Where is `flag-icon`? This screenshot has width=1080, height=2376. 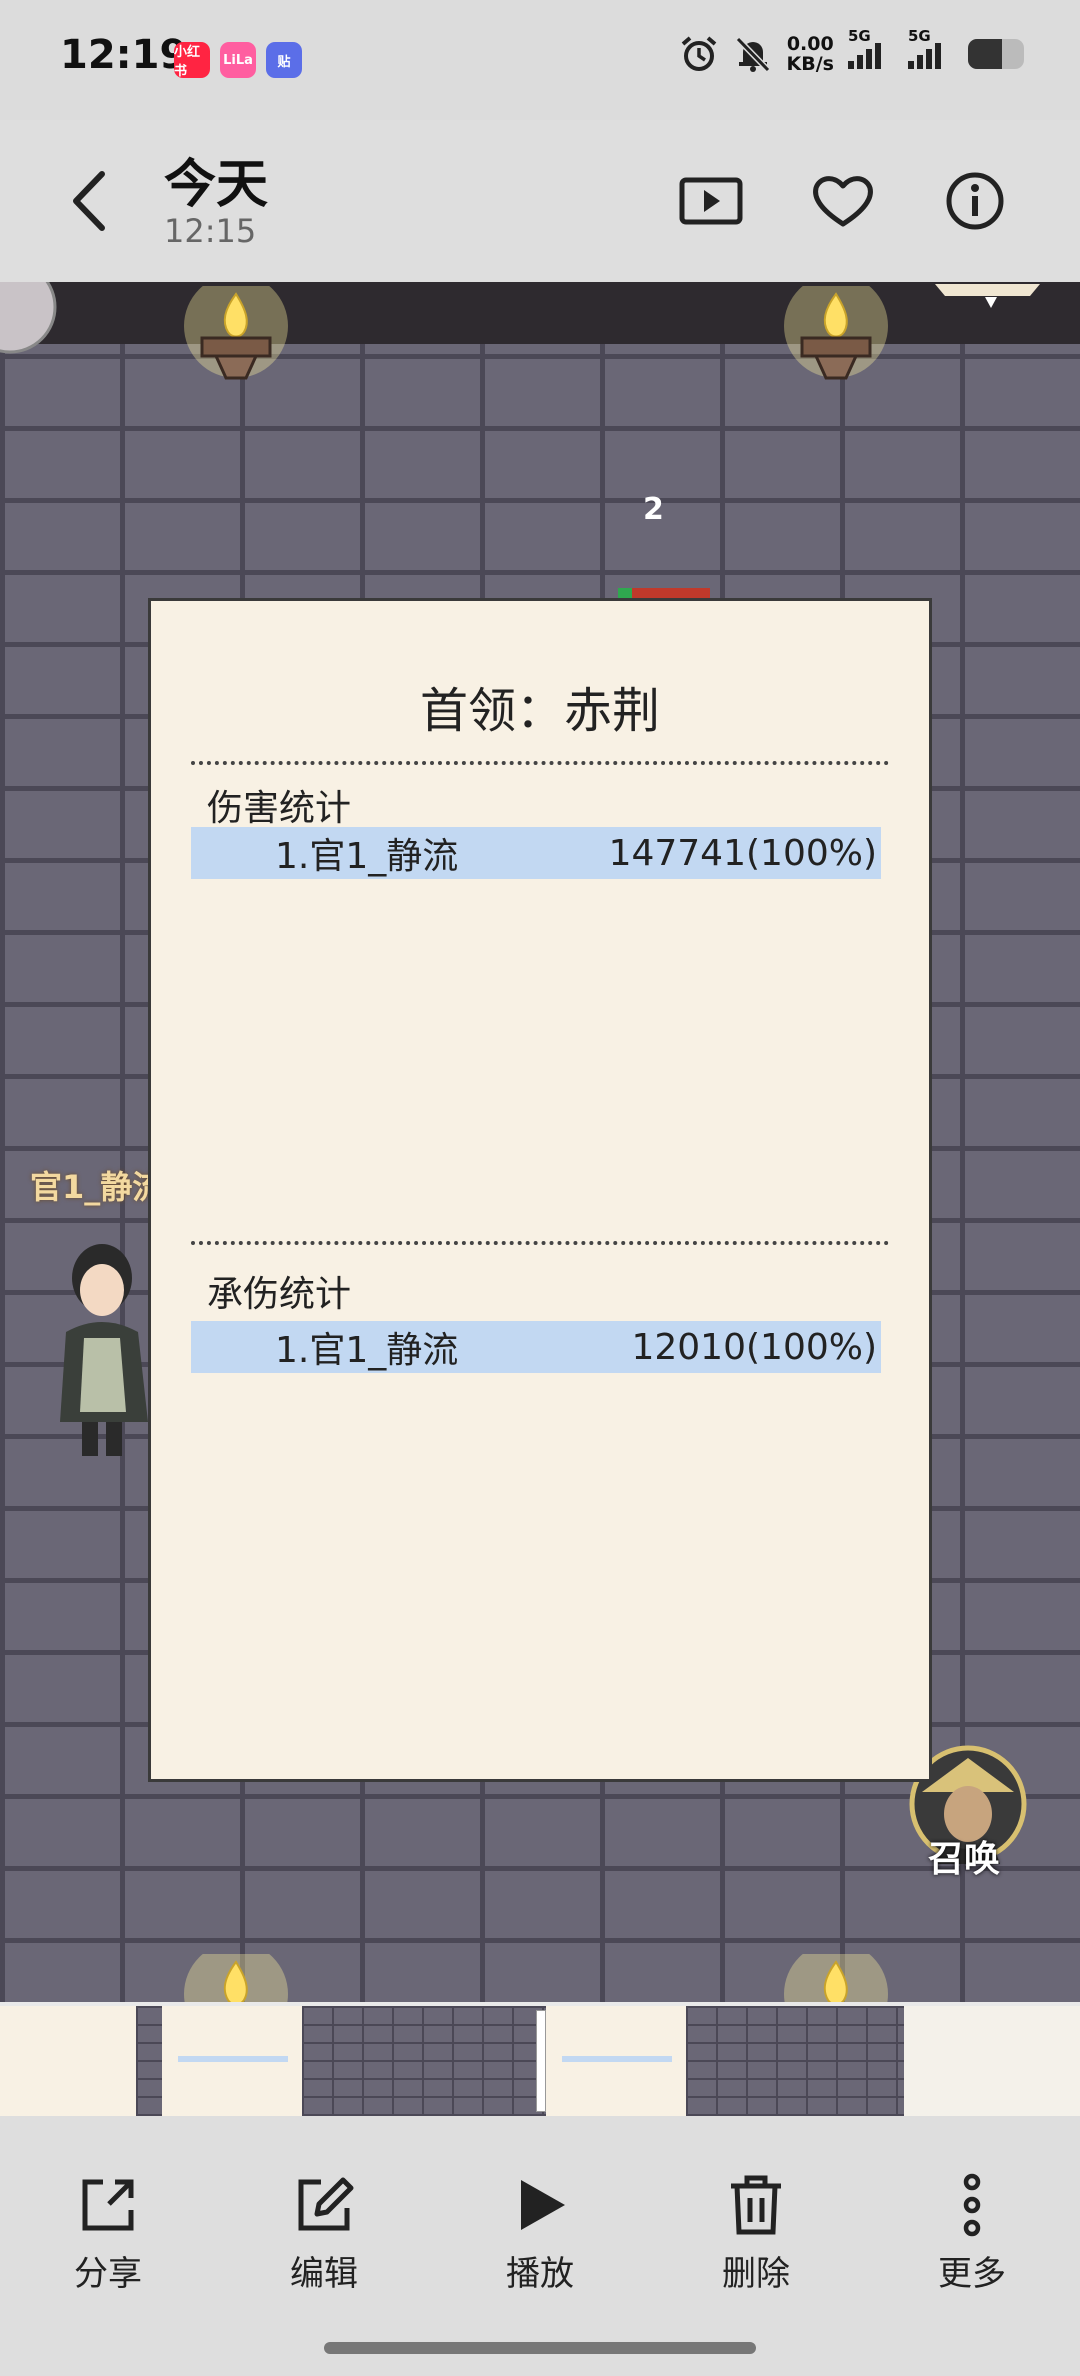 flag-icon is located at coordinates (987, 296).